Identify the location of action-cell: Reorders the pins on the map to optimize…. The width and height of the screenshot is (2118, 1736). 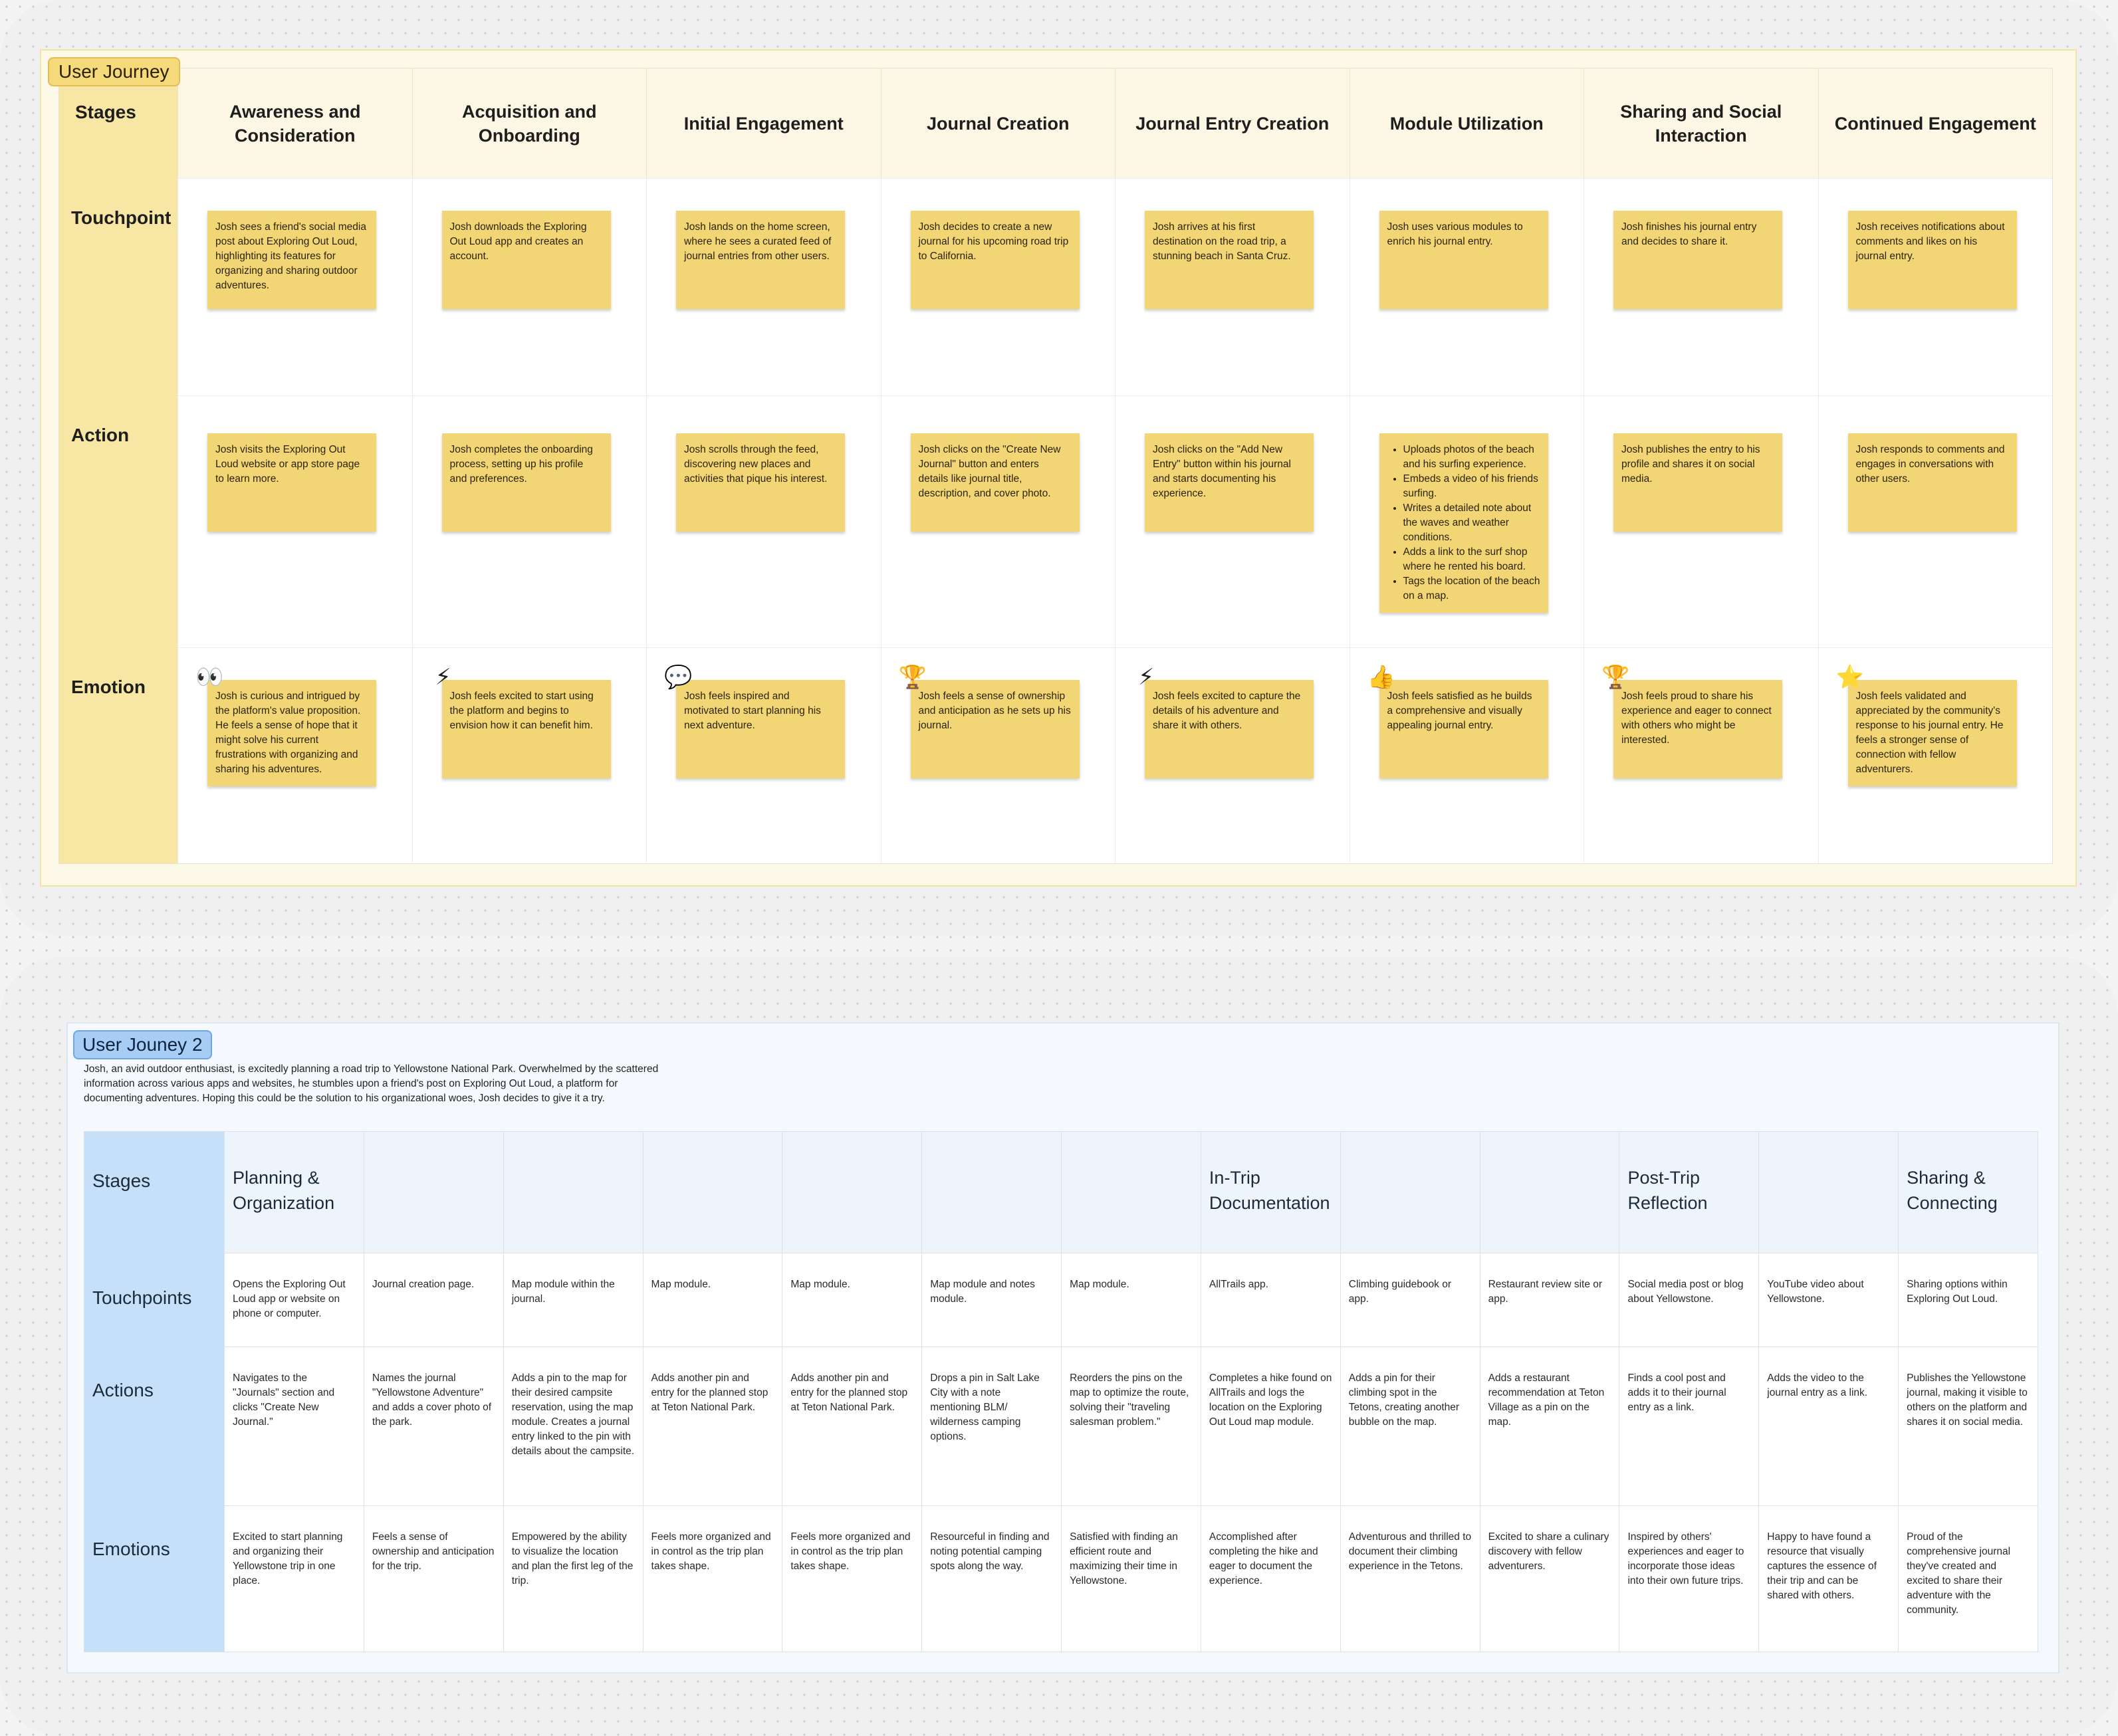
(1131, 1426).